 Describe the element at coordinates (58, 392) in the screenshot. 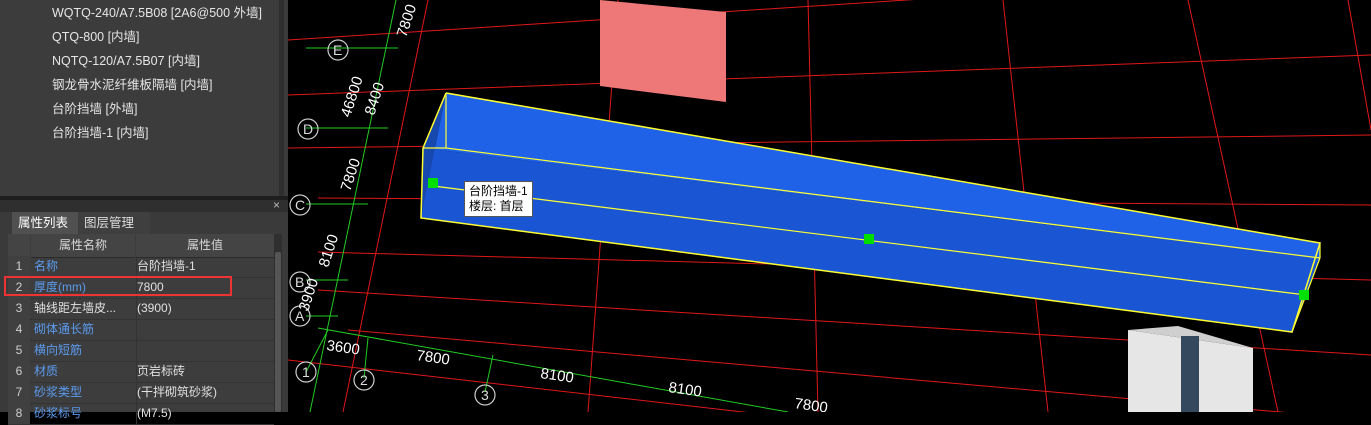

I see `property-name: 砂浆类型` at that location.